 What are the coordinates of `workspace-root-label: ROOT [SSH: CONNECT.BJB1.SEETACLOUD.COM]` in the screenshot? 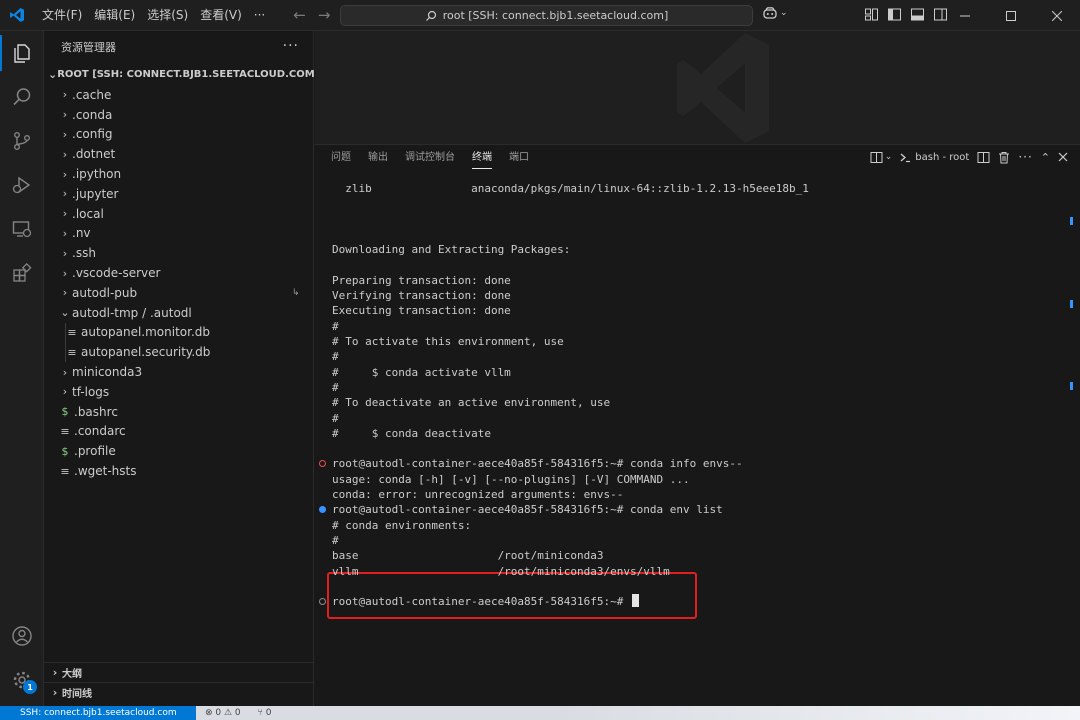 It's located at (188, 74).